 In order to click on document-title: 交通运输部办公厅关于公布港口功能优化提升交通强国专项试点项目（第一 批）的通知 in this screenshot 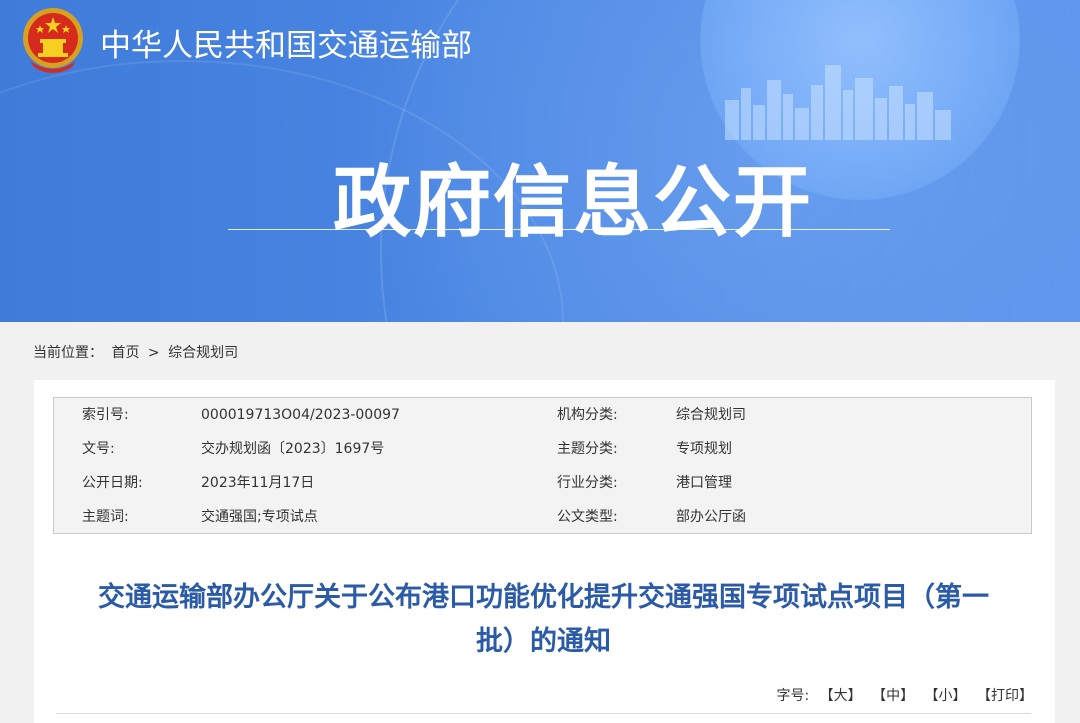, I will do `click(543, 620)`.